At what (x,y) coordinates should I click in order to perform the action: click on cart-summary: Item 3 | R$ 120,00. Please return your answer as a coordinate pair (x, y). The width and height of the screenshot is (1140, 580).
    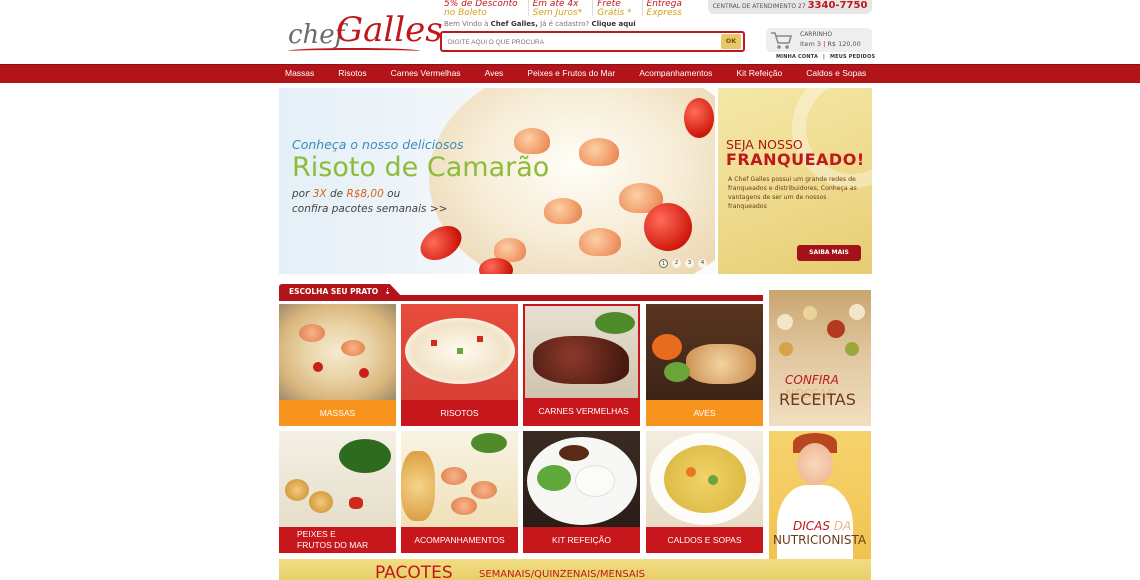
    Looking at the image, I should click on (830, 44).